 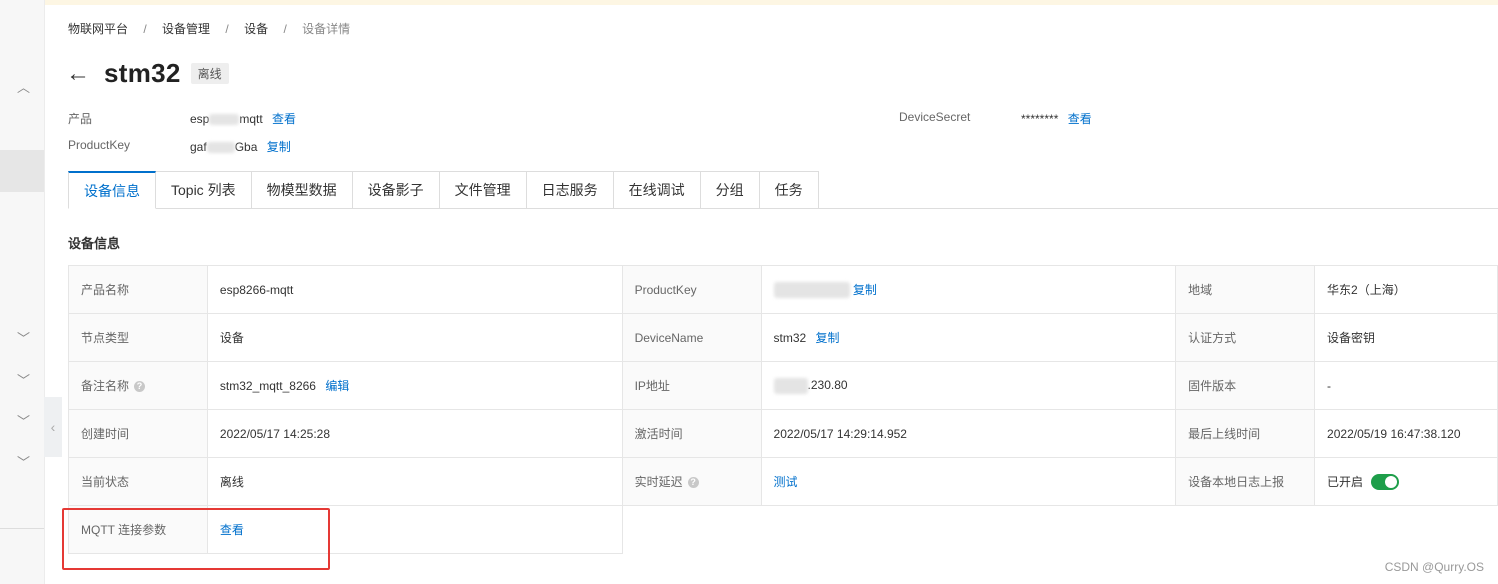 What do you see at coordinates (94, 243) in the screenshot?
I see `section-title: 设备信息` at bounding box center [94, 243].